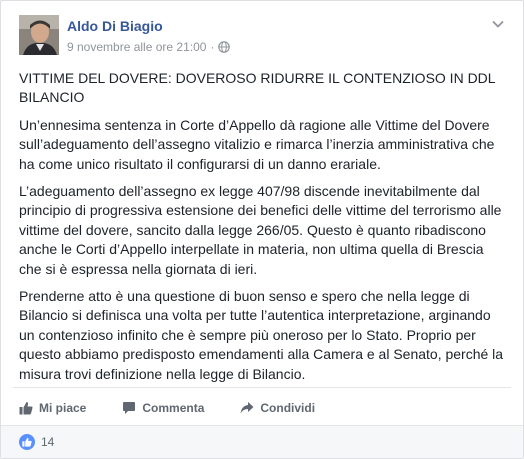 This screenshot has height=459, width=524. What do you see at coordinates (36, 442) in the screenshot?
I see `reaction-summary: 14` at bounding box center [36, 442].